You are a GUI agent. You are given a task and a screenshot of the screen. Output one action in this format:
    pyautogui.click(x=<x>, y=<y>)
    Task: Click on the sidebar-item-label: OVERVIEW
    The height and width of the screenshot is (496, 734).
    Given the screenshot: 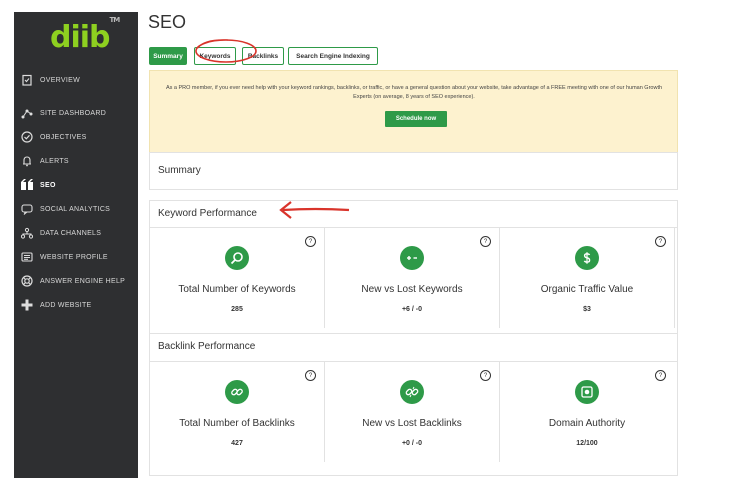 What is the action you would take?
    pyautogui.click(x=60, y=80)
    